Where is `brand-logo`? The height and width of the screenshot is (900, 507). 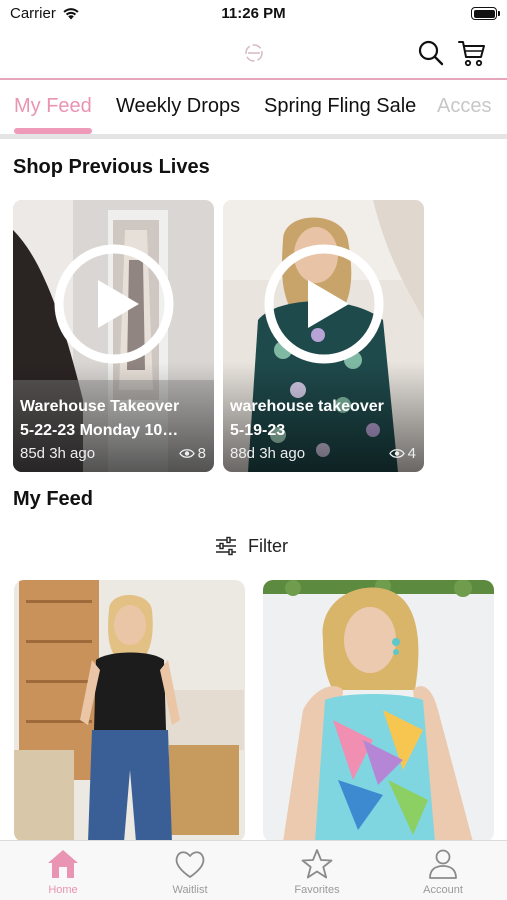 brand-logo is located at coordinates (254, 53).